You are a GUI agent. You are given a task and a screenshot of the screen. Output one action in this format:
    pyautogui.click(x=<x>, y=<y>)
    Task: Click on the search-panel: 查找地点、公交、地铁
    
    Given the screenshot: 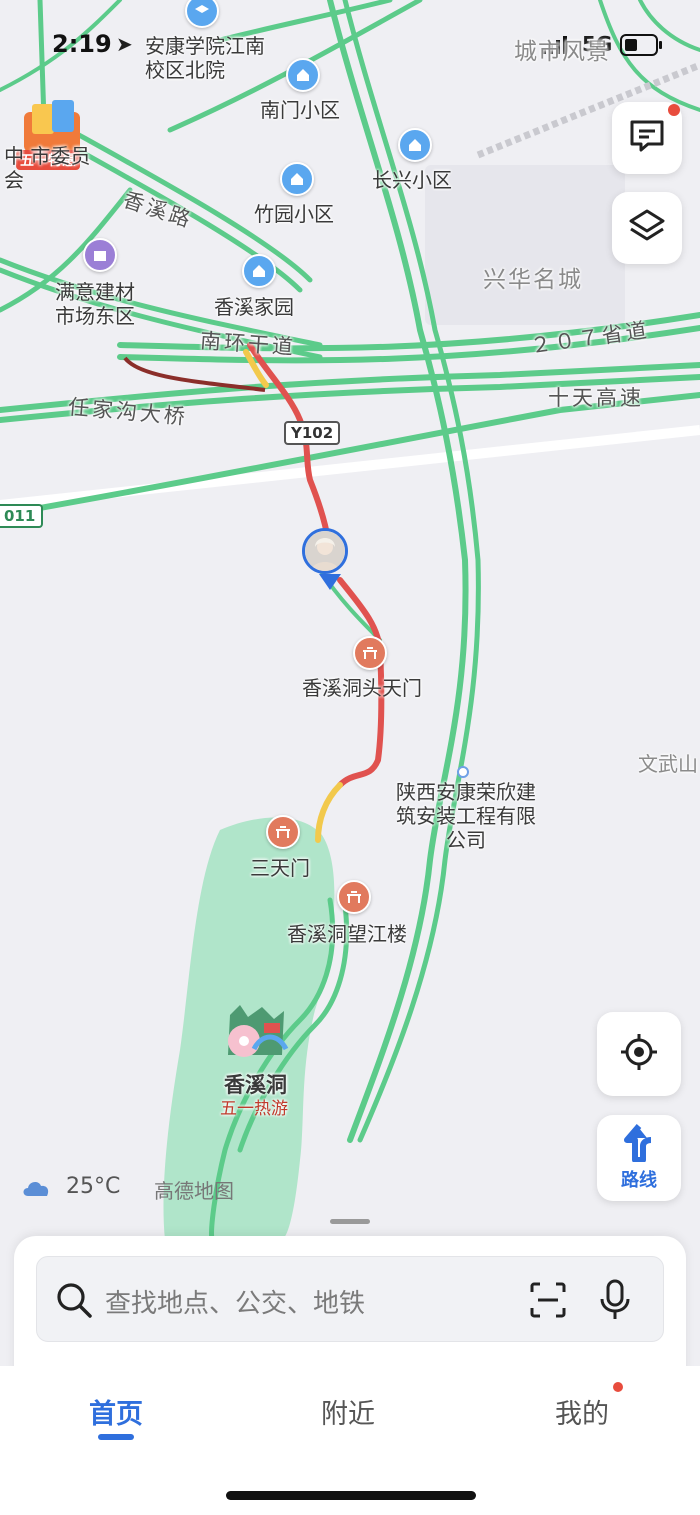 What is the action you would take?
    pyautogui.click(x=350, y=1297)
    